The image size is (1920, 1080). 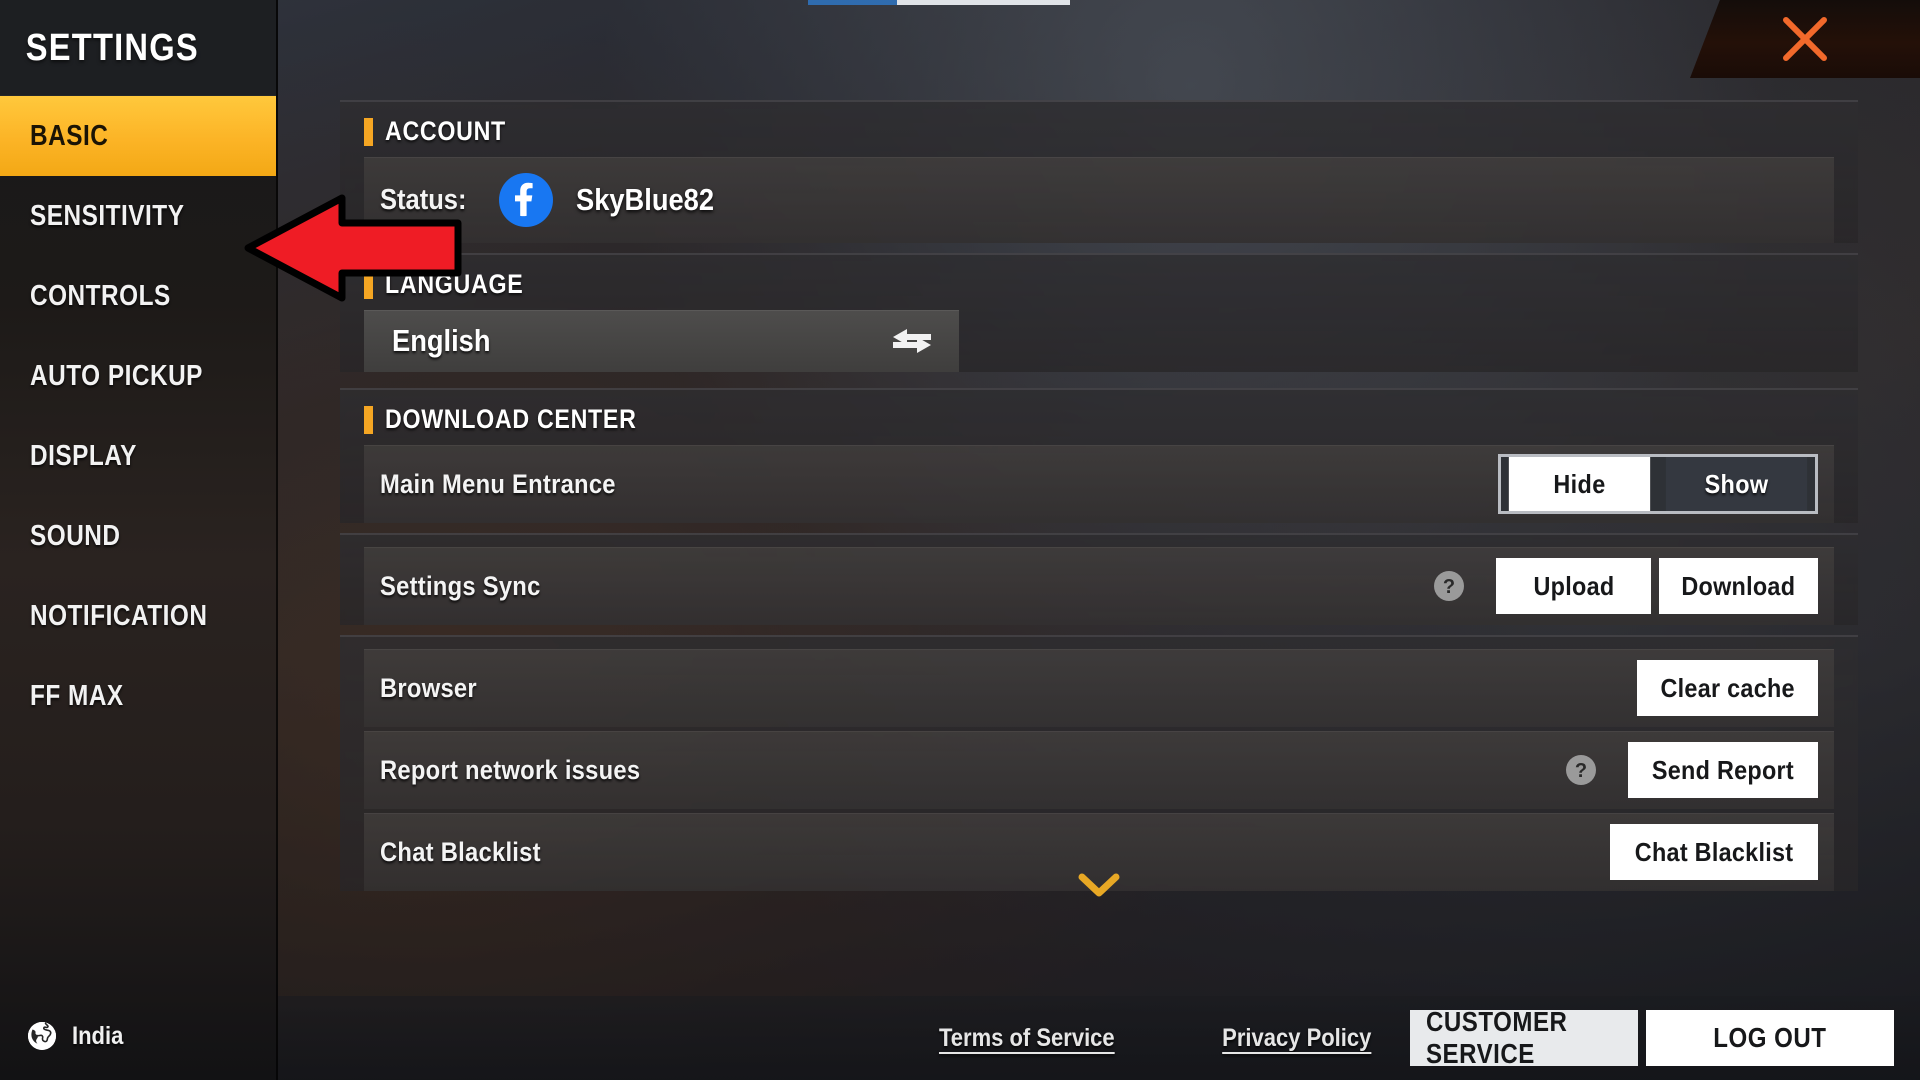 What do you see at coordinates (423, 199) in the screenshot?
I see `account-status-label: Status:` at bounding box center [423, 199].